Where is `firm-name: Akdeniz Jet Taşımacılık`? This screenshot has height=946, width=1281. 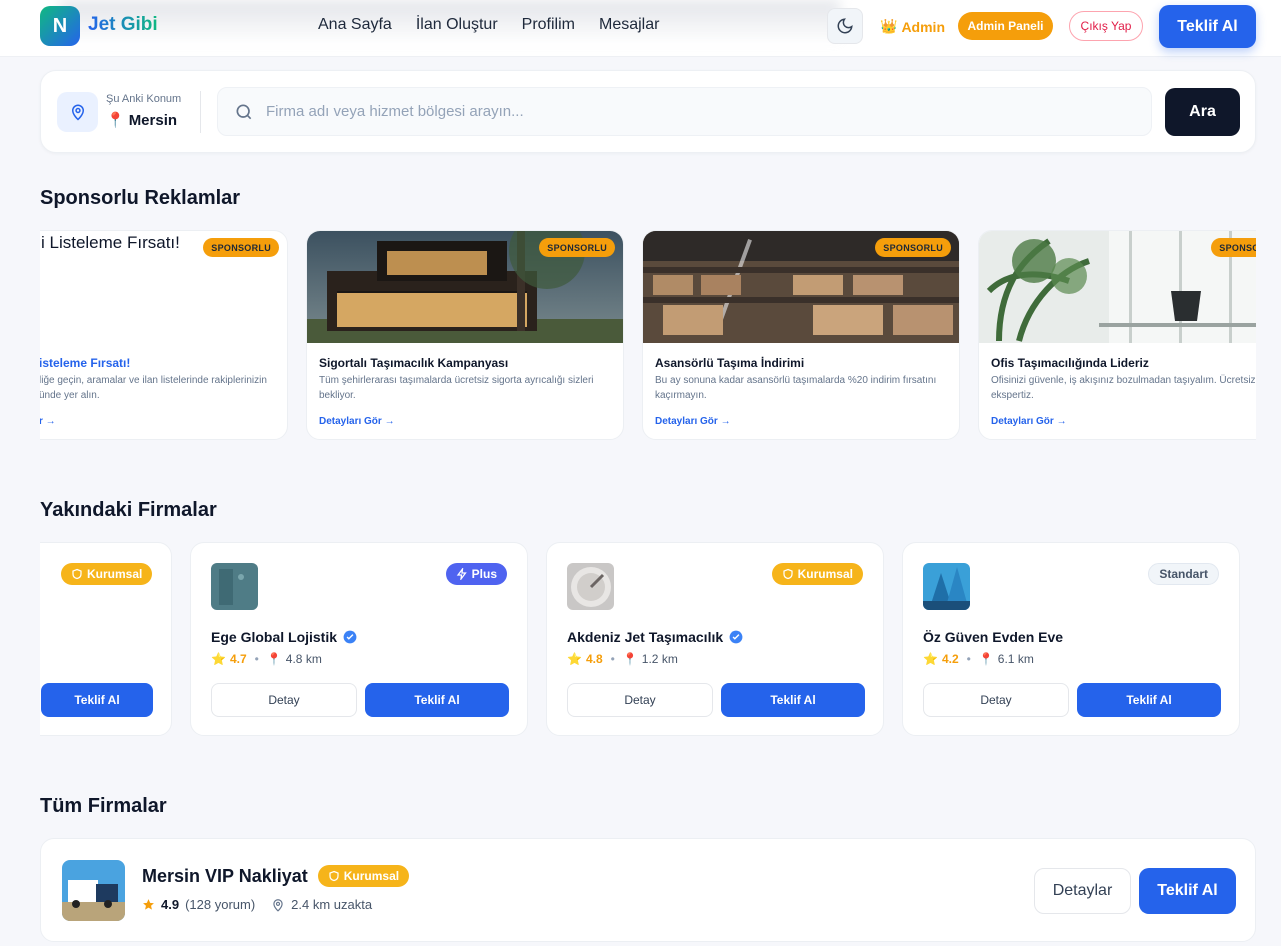 firm-name: Akdeniz Jet Taşımacılık is located at coordinates (655, 637).